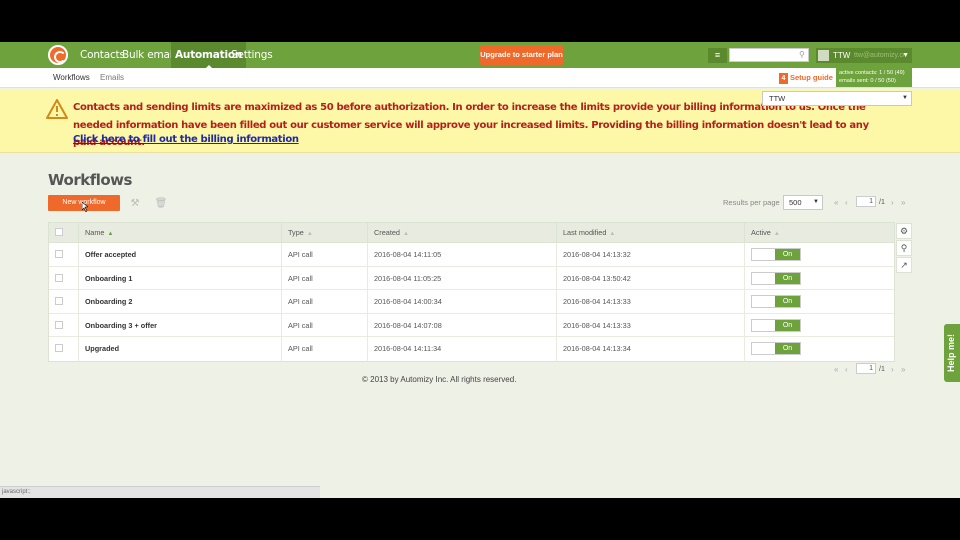 Image resolution: width=960 pixels, height=540 pixels. What do you see at coordinates (387, 232) in the screenshot?
I see `column-created-label: Created` at bounding box center [387, 232].